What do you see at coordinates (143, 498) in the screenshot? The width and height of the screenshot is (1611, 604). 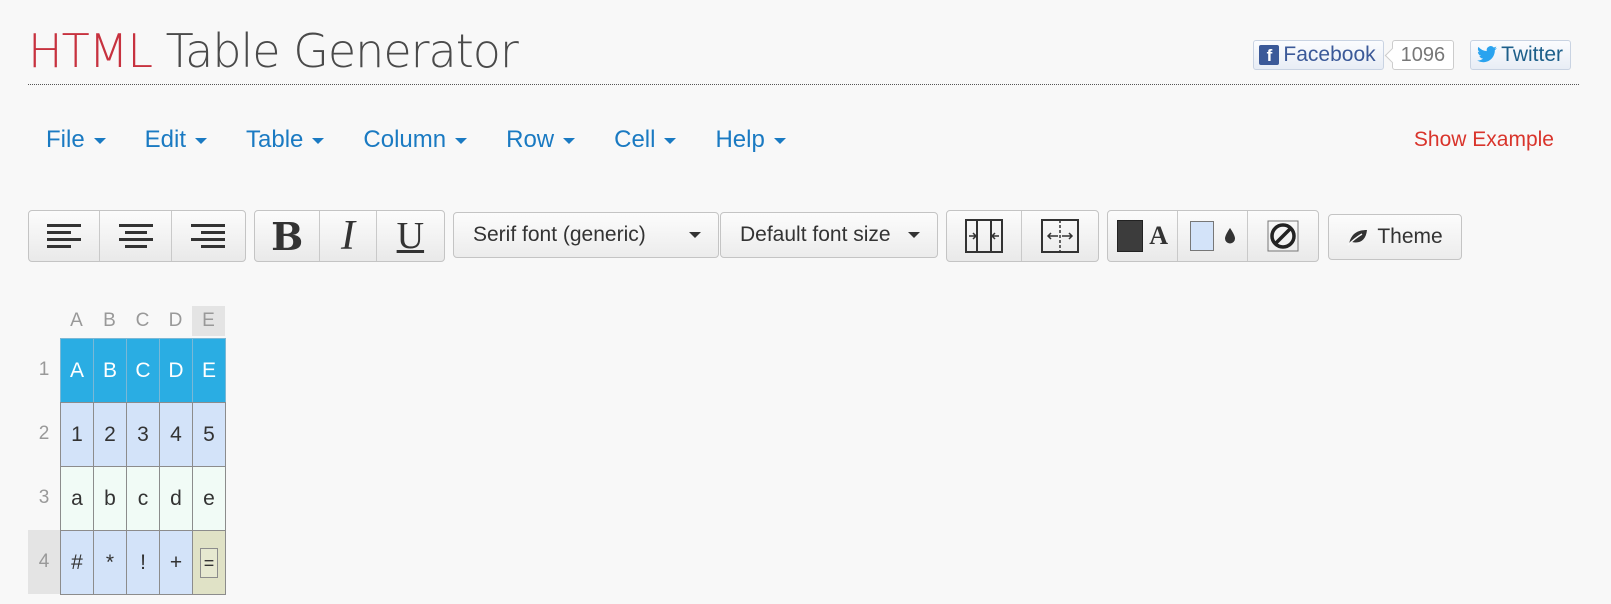 I see `table-cell: c` at bounding box center [143, 498].